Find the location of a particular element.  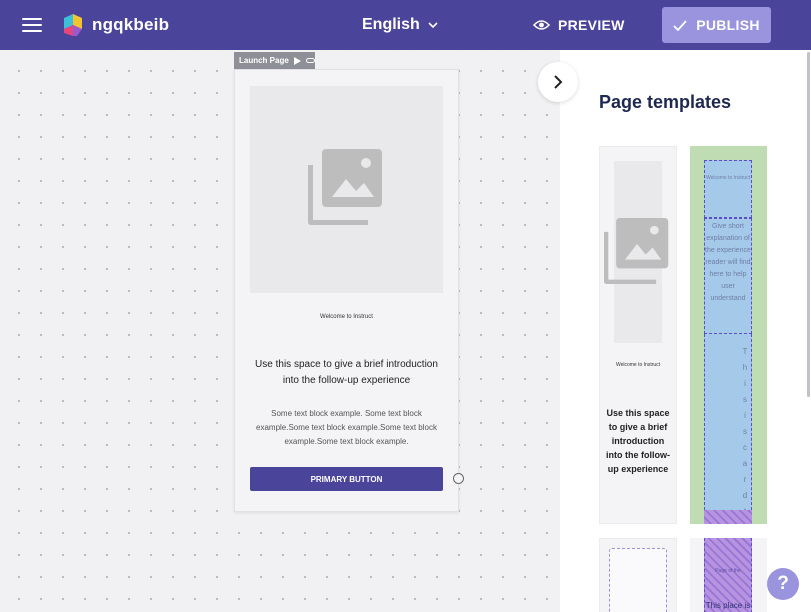

collapse-panel-button is located at coordinates (558, 82).